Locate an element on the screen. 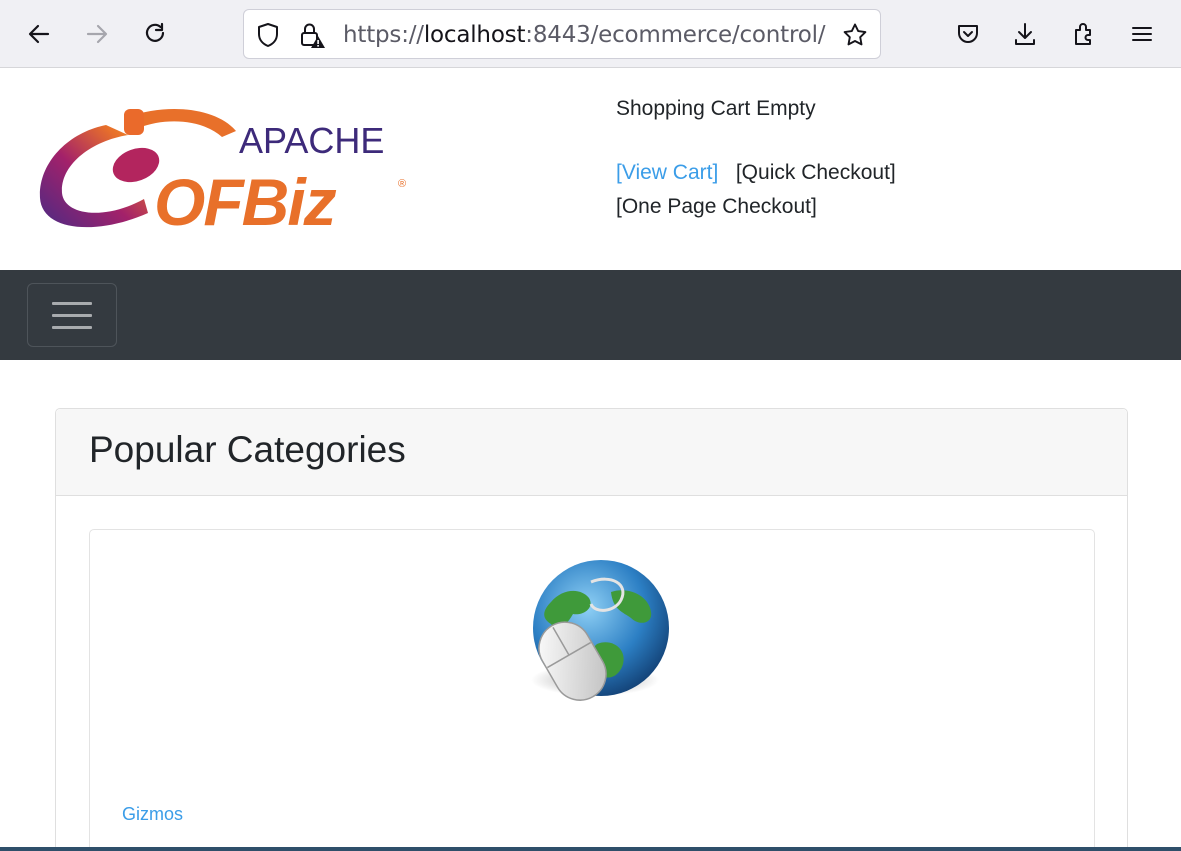 The height and width of the screenshot is (851, 1181). url-host: localhost is located at coordinates (474, 35).